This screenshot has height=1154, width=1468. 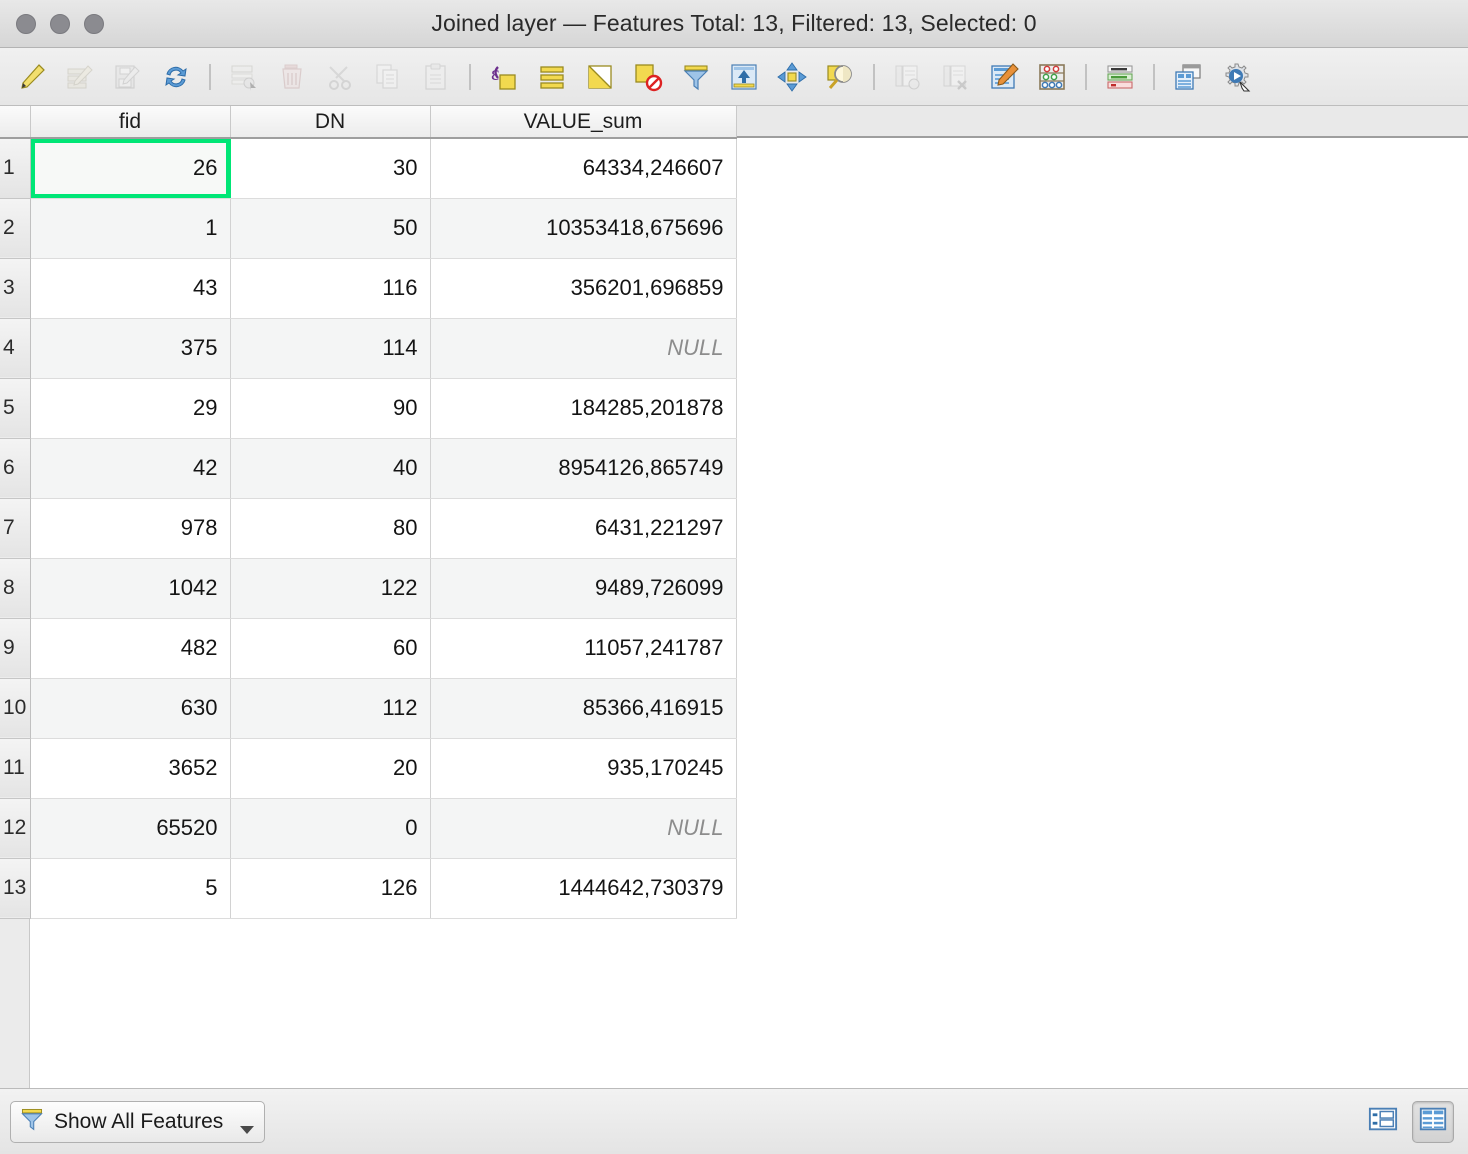 What do you see at coordinates (32, 77) in the screenshot?
I see `toggle-editing-icon` at bounding box center [32, 77].